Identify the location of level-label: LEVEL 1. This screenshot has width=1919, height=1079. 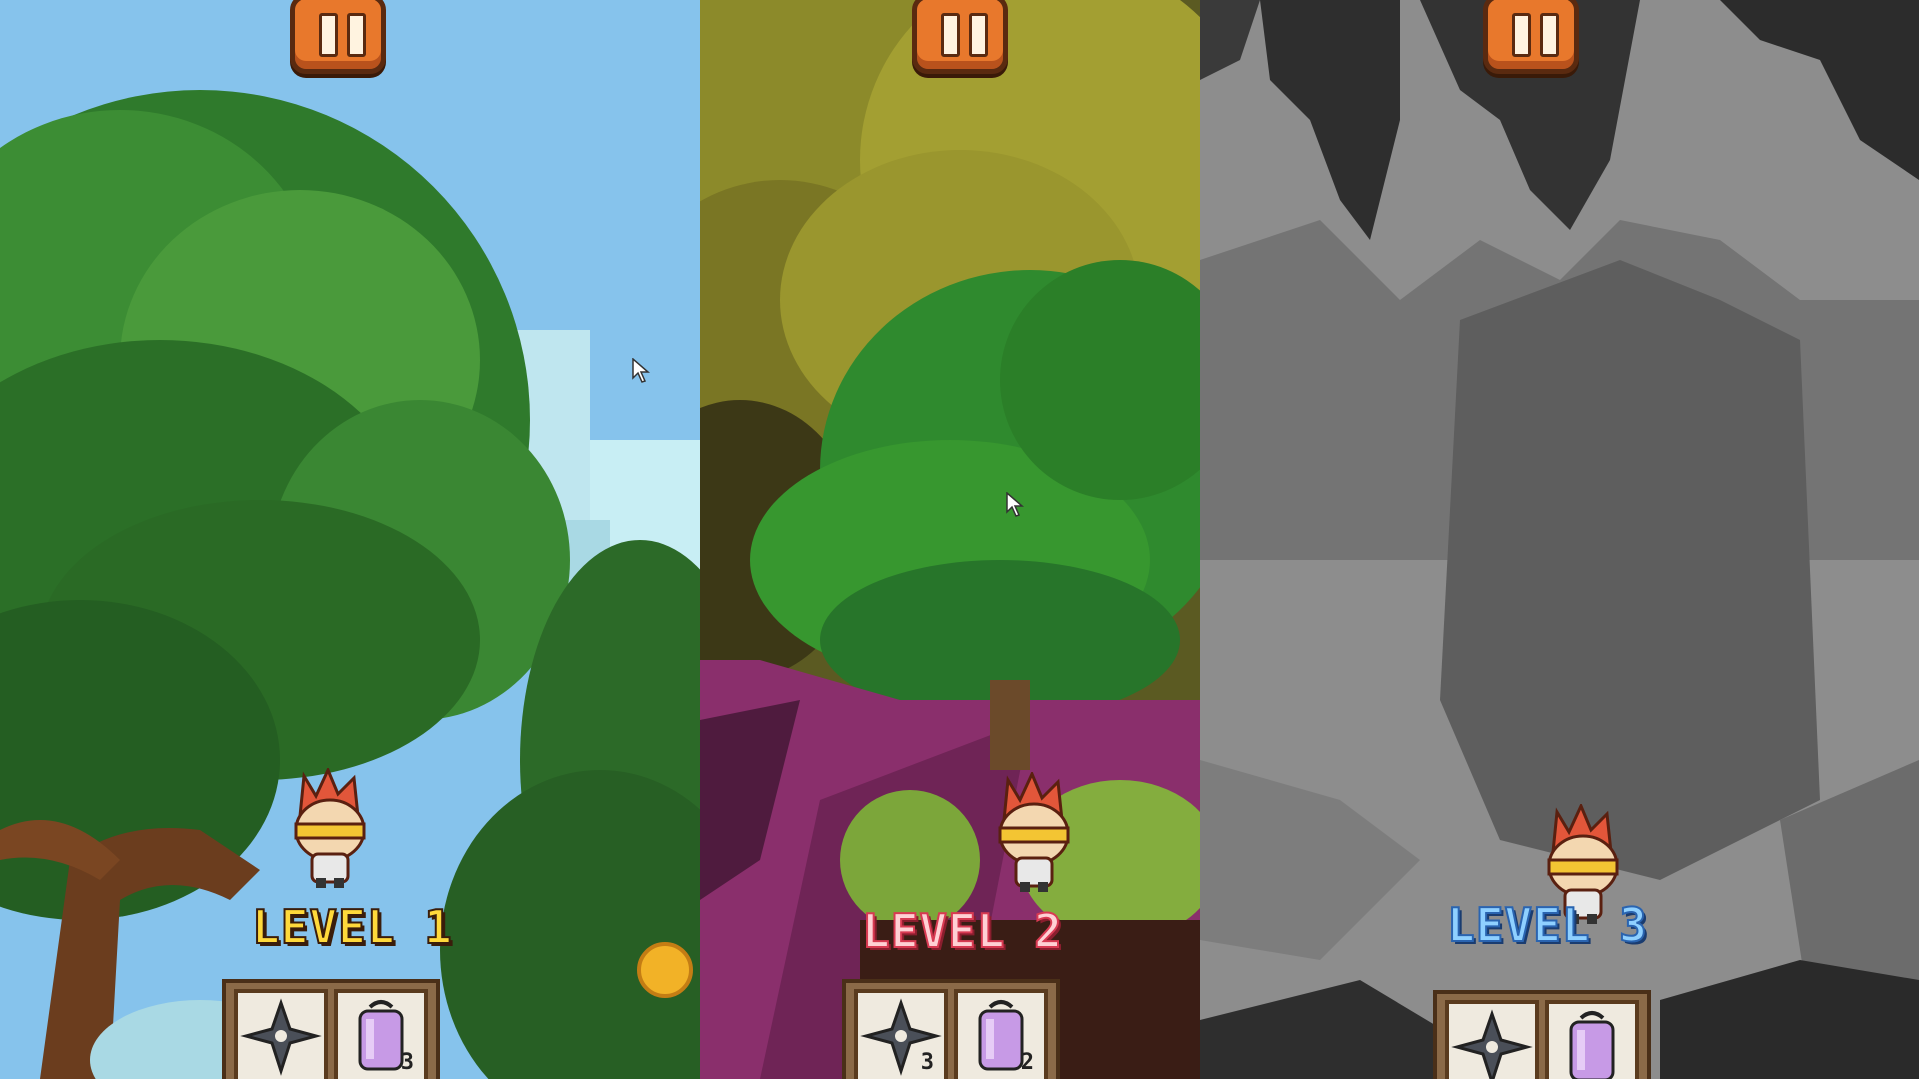
(352, 927).